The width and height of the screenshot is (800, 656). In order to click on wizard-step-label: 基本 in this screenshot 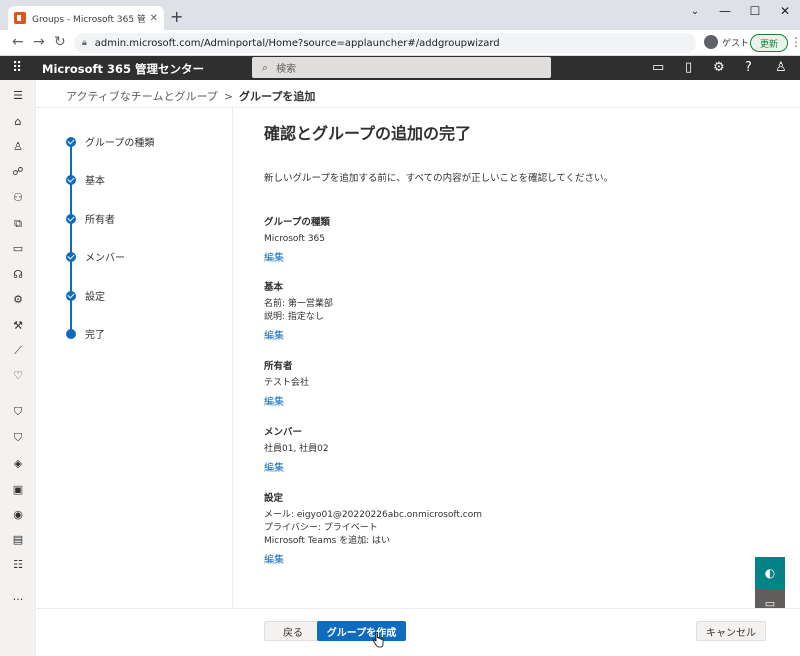, I will do `click(95, 181)`.